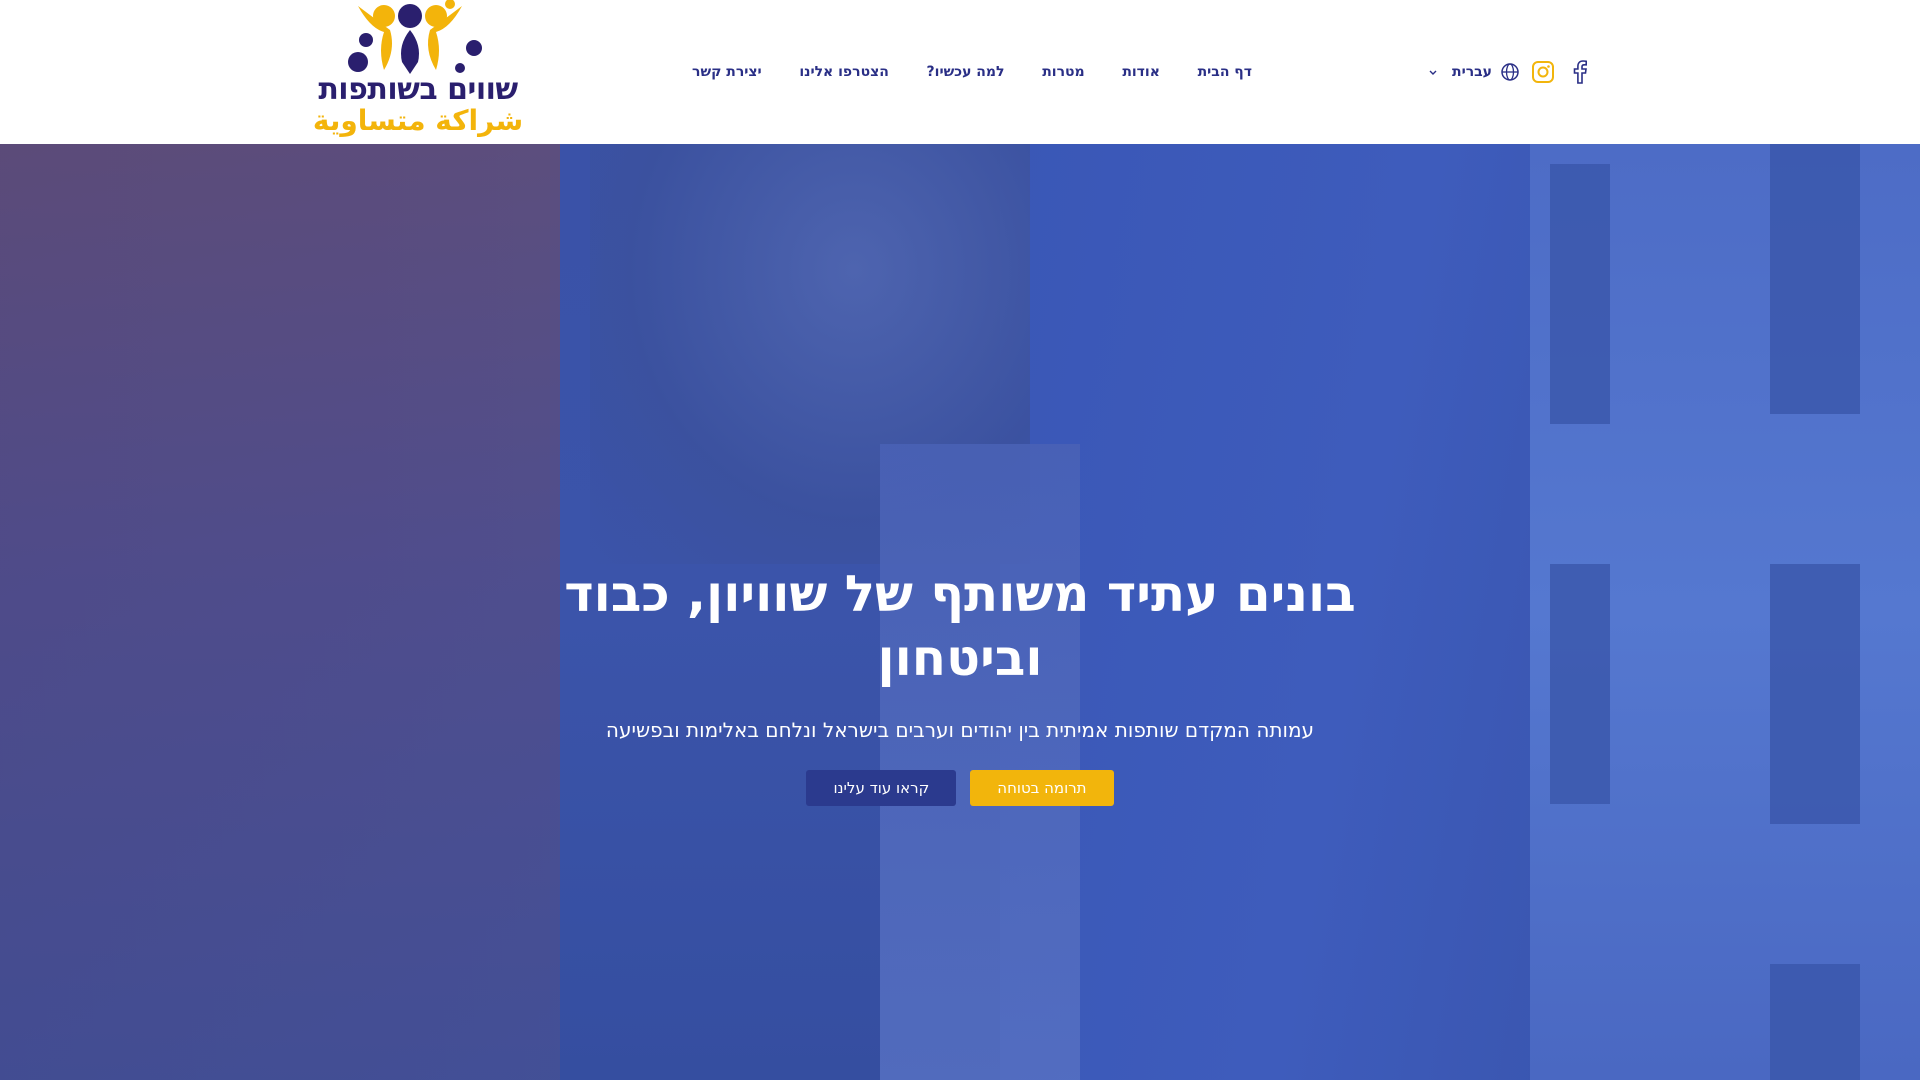  I want to click on language-switcher: עברית, so click(1470, 72).